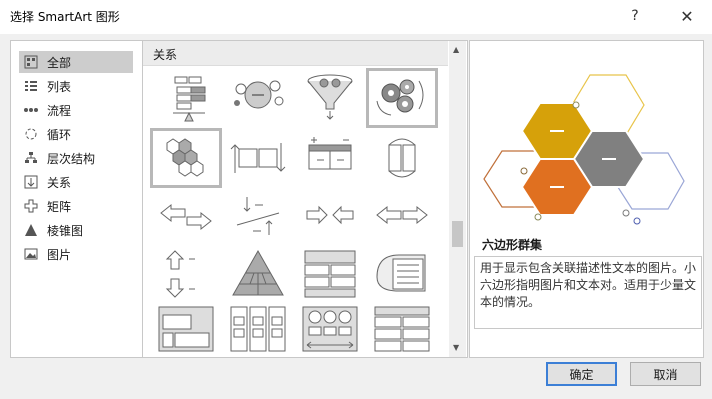  Describe the element at coordinates (76, 62) in the screenshot. I see `category-item-all: 全部` at that location.